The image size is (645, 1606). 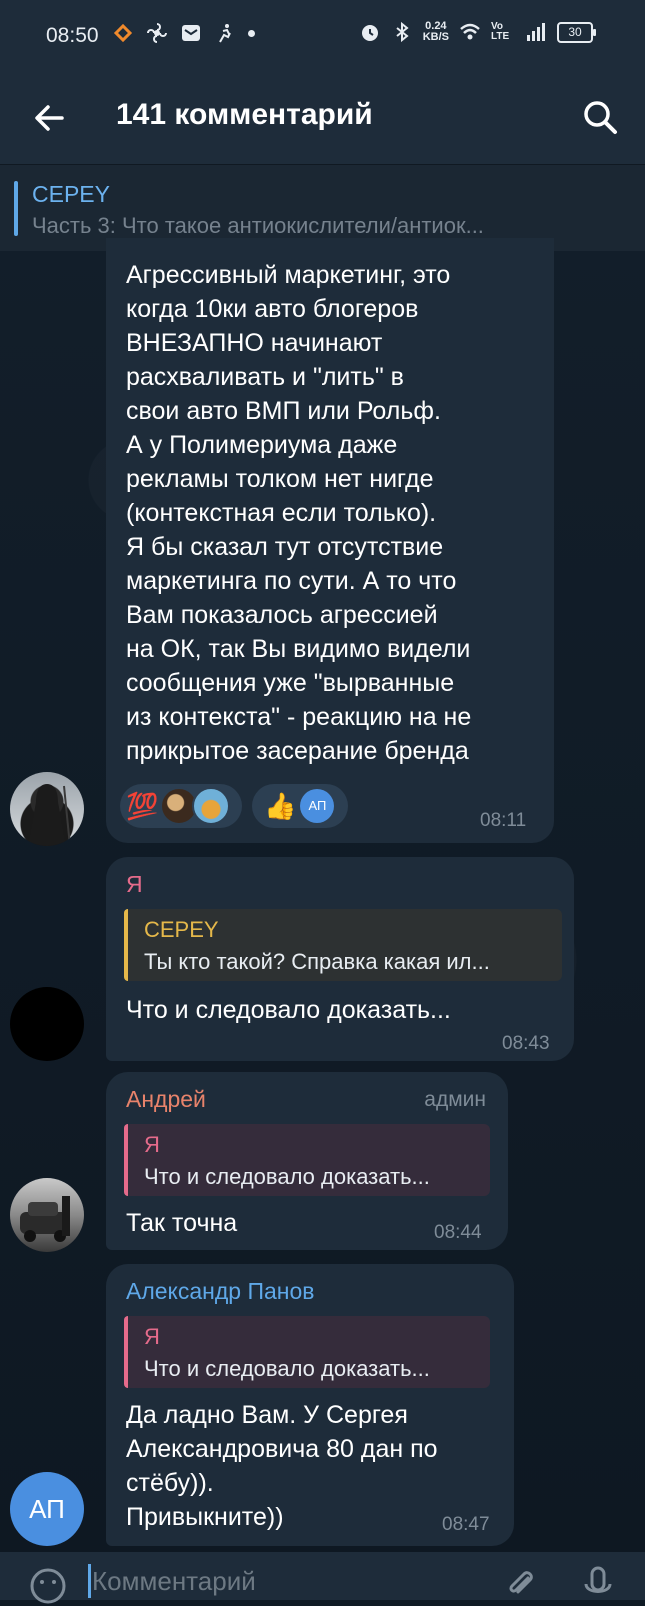 I want to click on message-line: прикрытое засерание бренда, so click(x=297, y=751).